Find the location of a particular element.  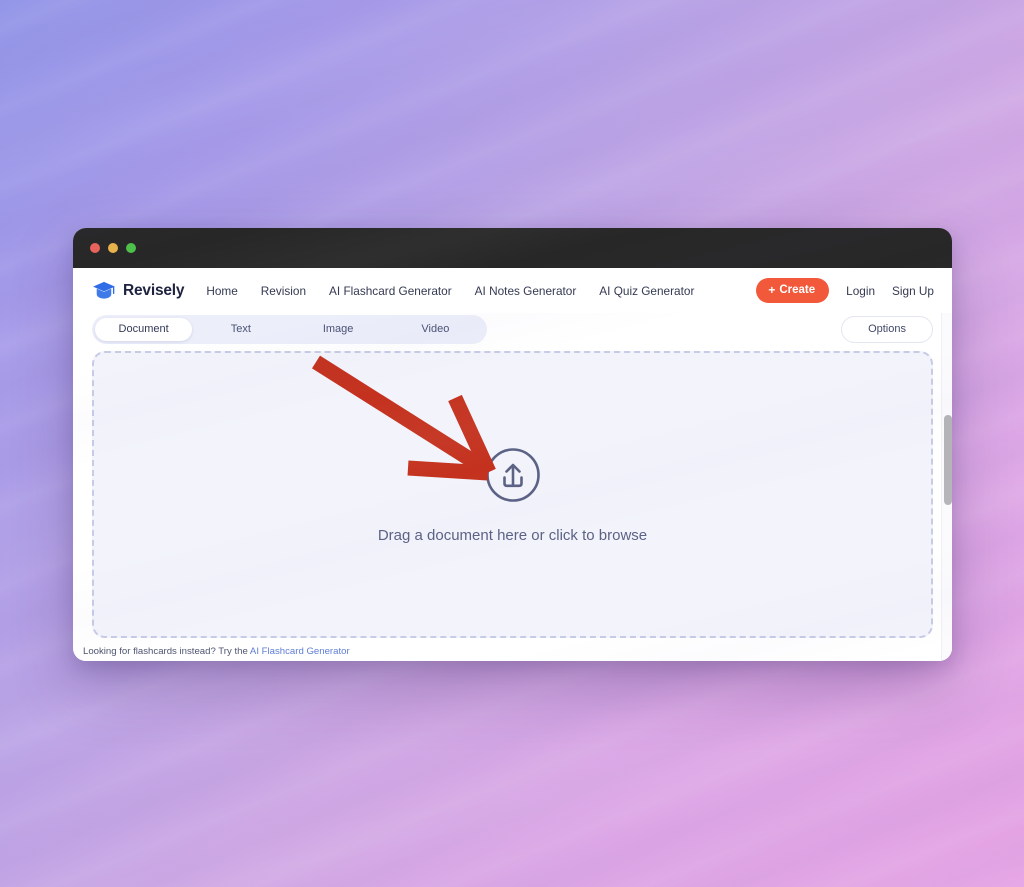

footer-flashcard-link: AI Flashcard Generator is located at coordinates (300, 651).